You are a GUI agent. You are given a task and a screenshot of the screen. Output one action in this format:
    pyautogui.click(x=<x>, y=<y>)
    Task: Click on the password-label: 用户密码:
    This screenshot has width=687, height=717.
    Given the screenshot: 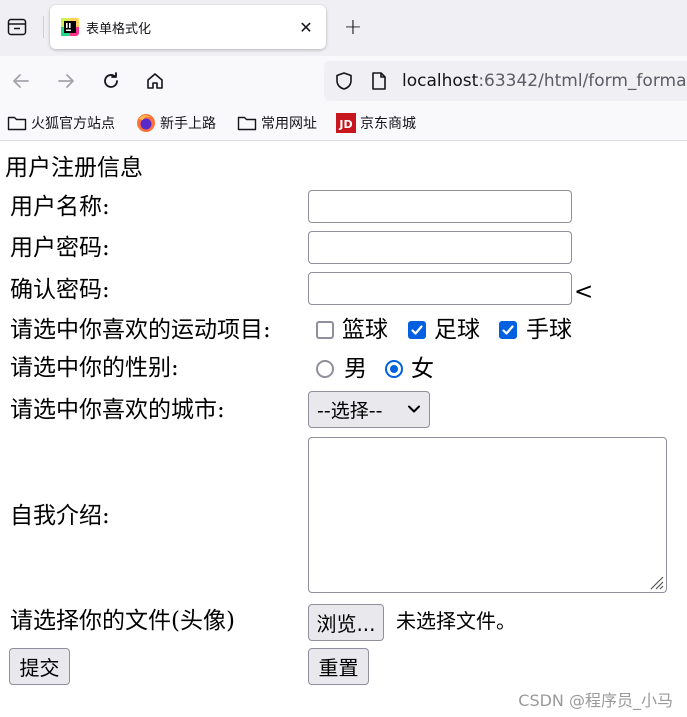 What is the action you would take?
    pyautogui.click(x=60, y=248)
    